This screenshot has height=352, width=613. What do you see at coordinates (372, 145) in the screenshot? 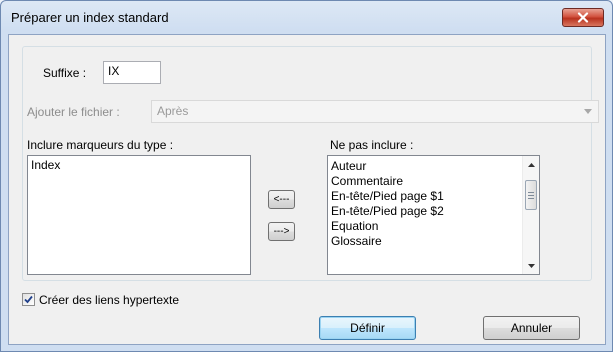
I see `exclude-label: Ne pas inclure :` at bounding box center [372, 145].